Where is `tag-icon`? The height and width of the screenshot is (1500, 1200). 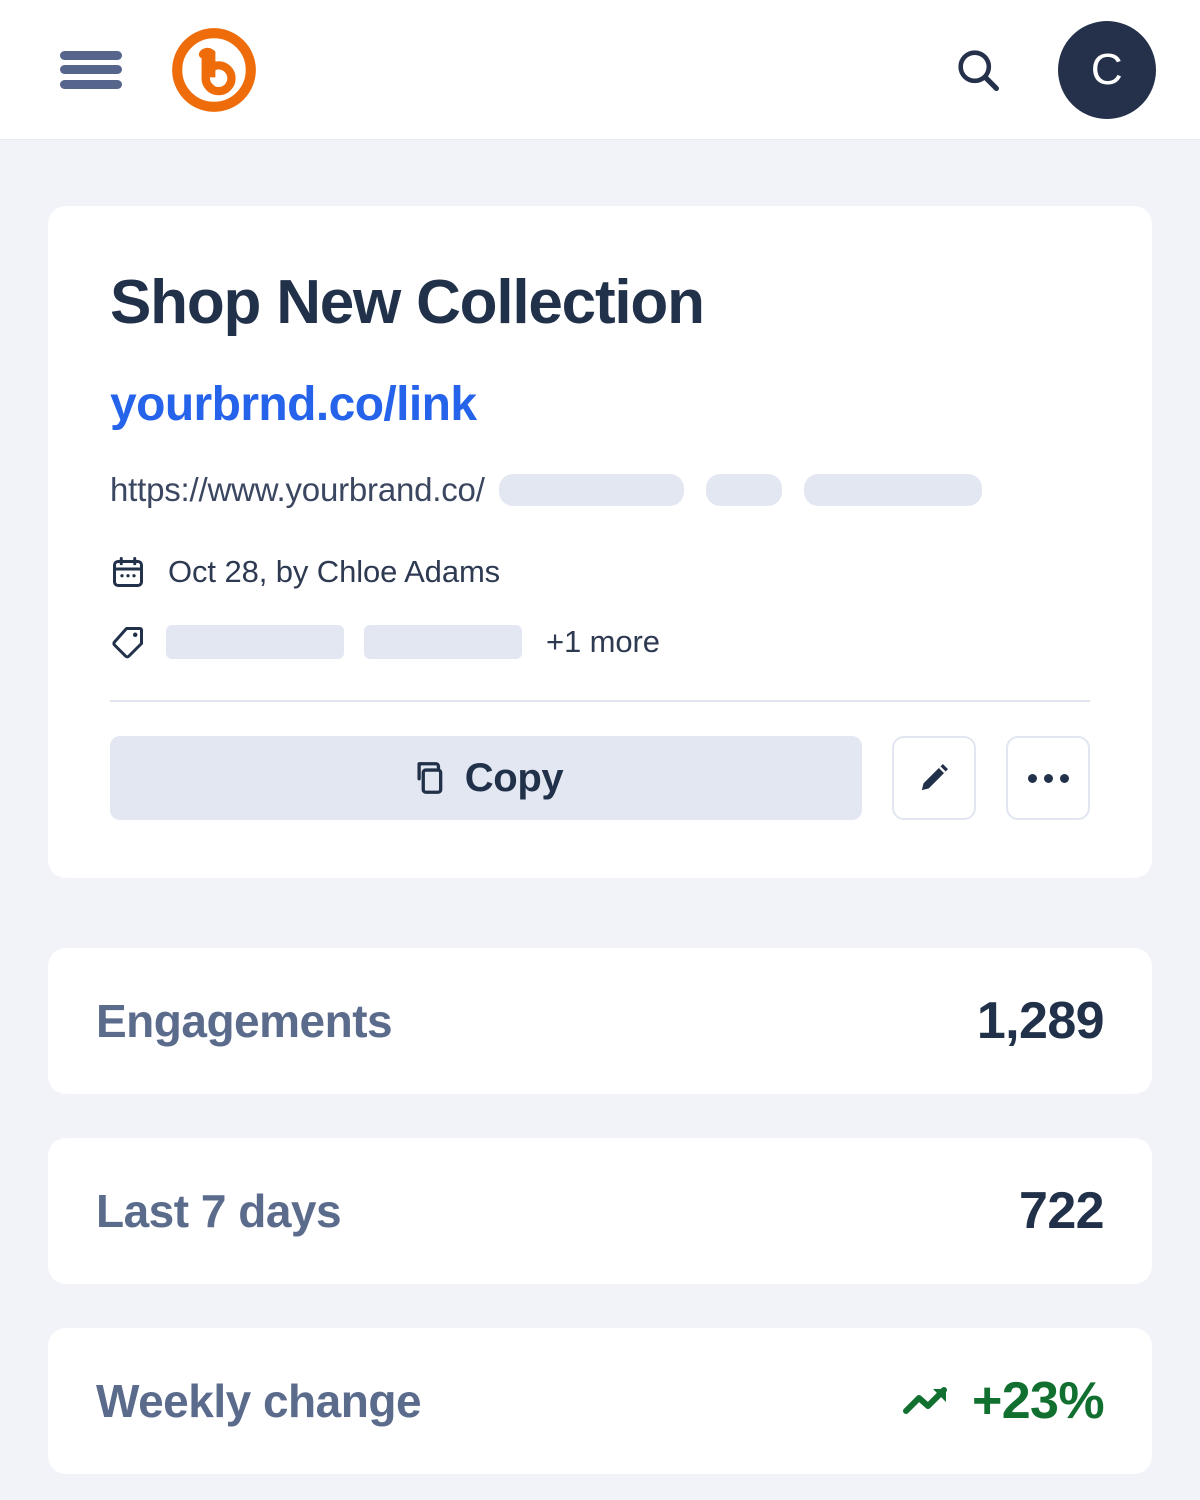
tag-icon is located at coordinates (127, 643).